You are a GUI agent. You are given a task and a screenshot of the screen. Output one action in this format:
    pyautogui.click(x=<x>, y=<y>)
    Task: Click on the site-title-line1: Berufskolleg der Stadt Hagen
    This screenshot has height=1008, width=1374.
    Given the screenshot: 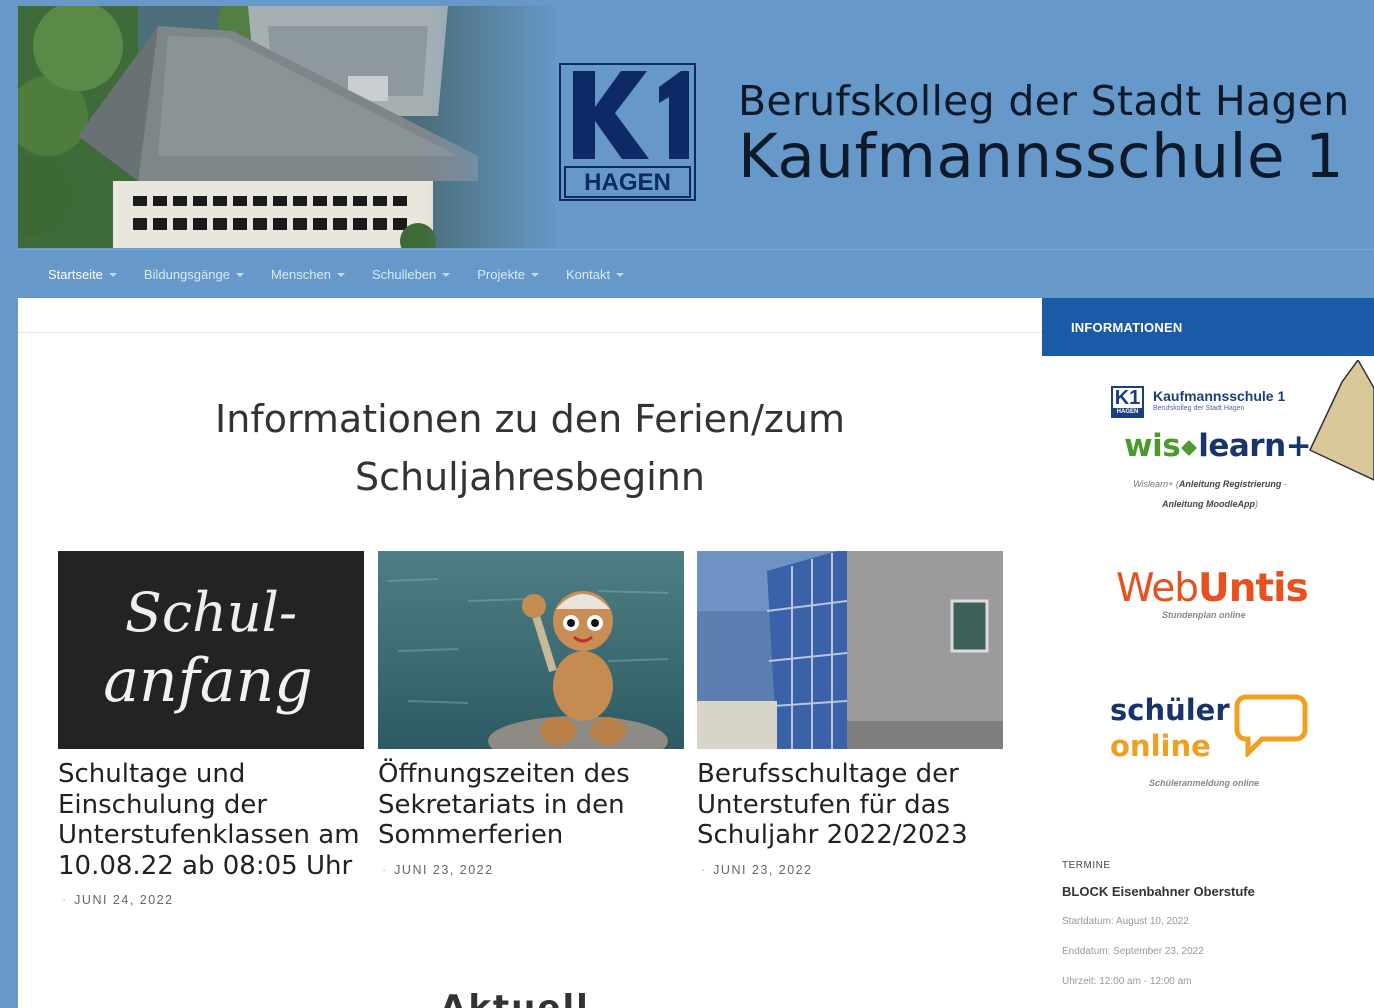 What is the action you would take?
    pyautogui.click(x=1044, y=101)
    